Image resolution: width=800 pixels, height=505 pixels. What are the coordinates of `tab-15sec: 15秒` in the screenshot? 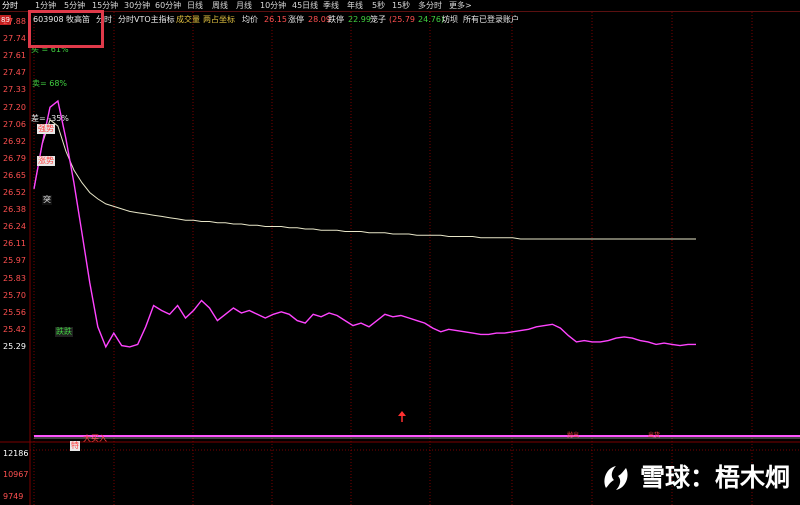 It's located at (401, 5).